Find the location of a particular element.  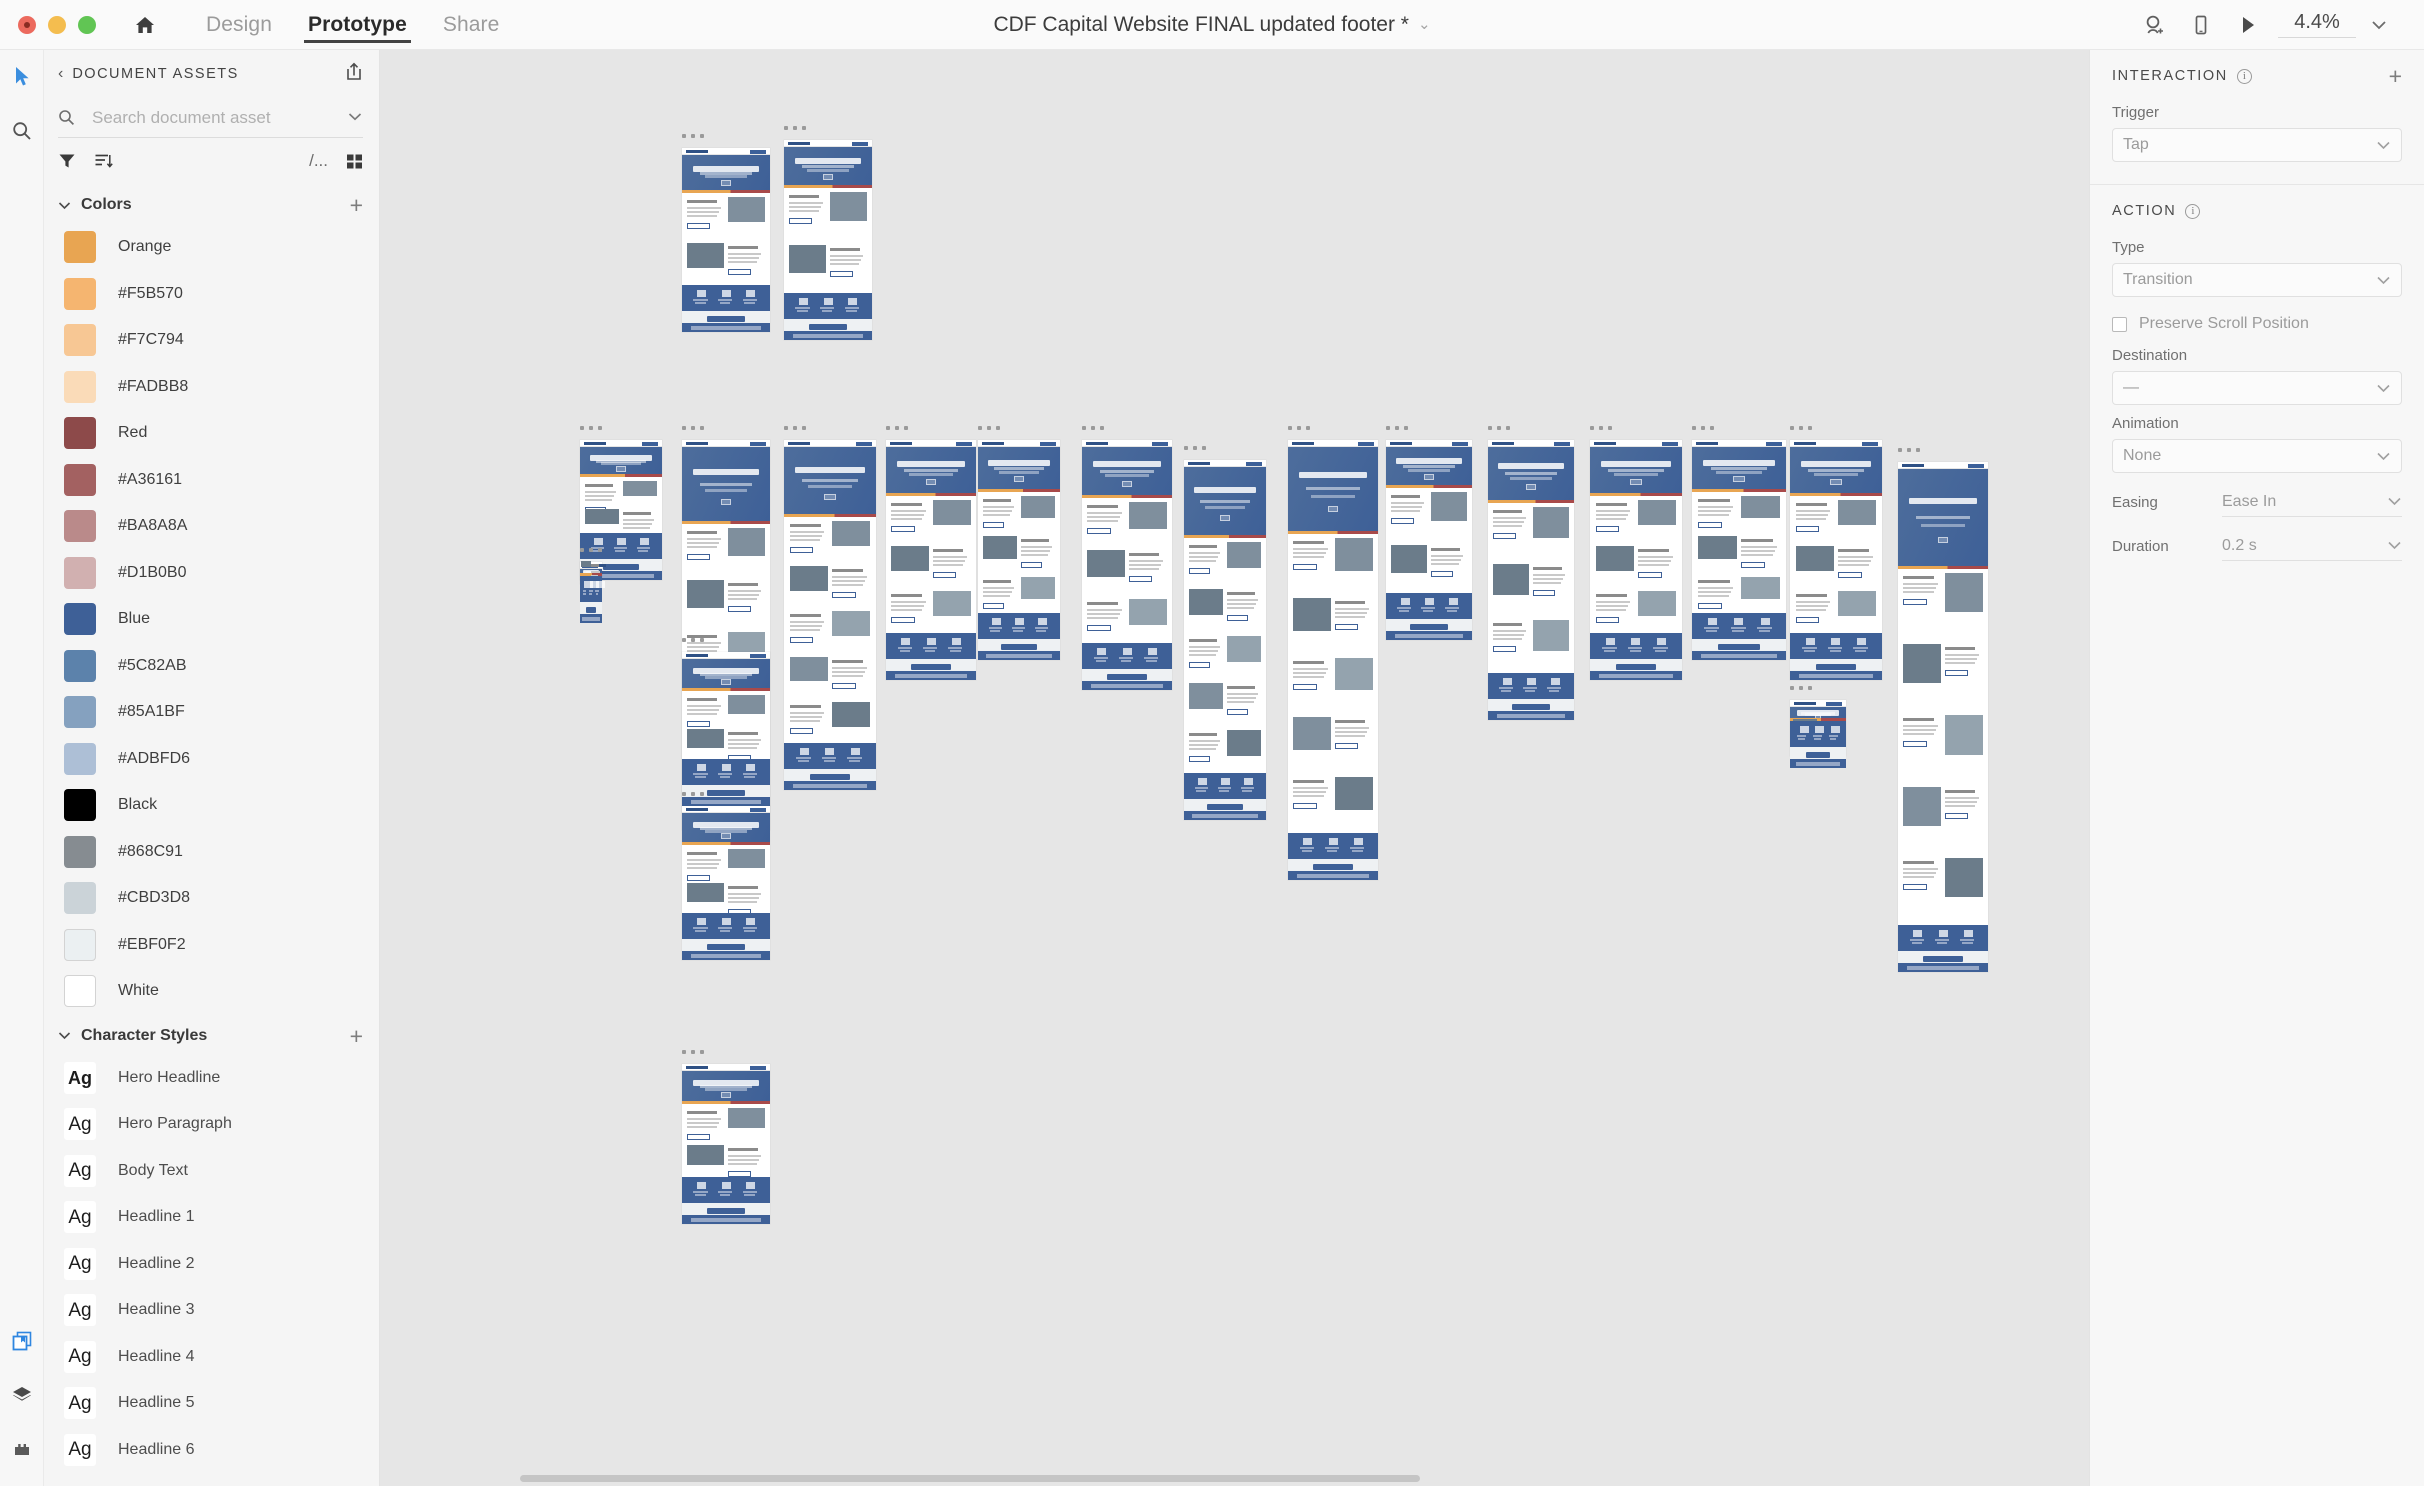

assets-panel-icon is located at coordinates (22, 1341).